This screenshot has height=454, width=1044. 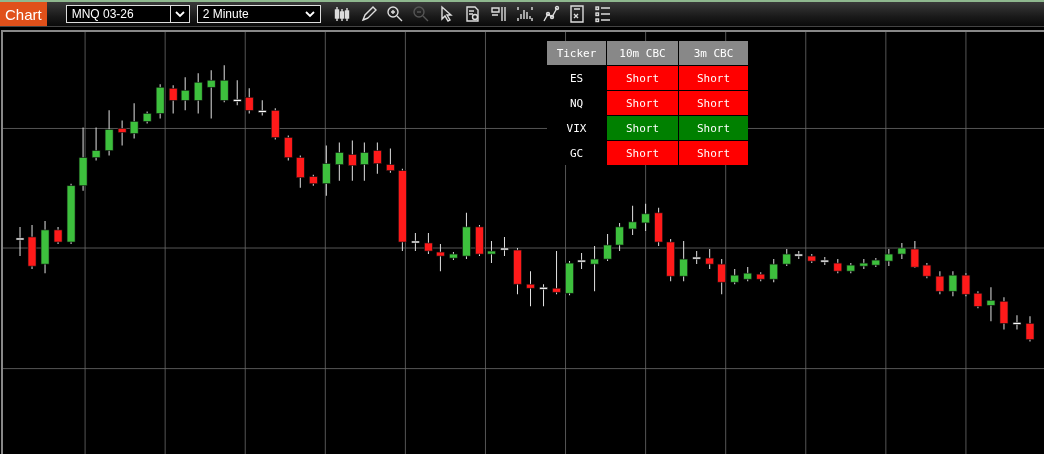 What do you see at coordinates (127, 14) in the screenshot?
I see `symbol-dropdown: MNQ 03-26` at bounding box center [127, 14].